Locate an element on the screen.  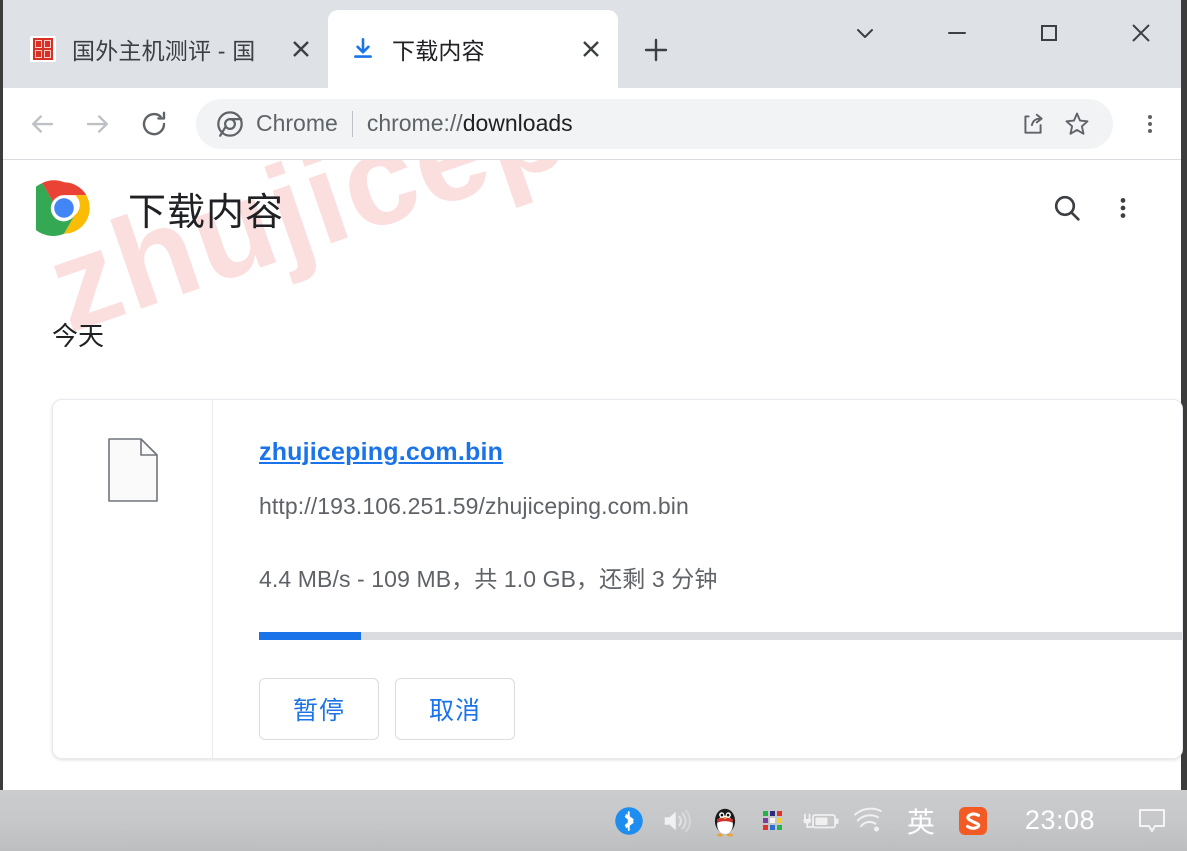
ime-language-indicator: 英 is located at coordinates (921, 820).